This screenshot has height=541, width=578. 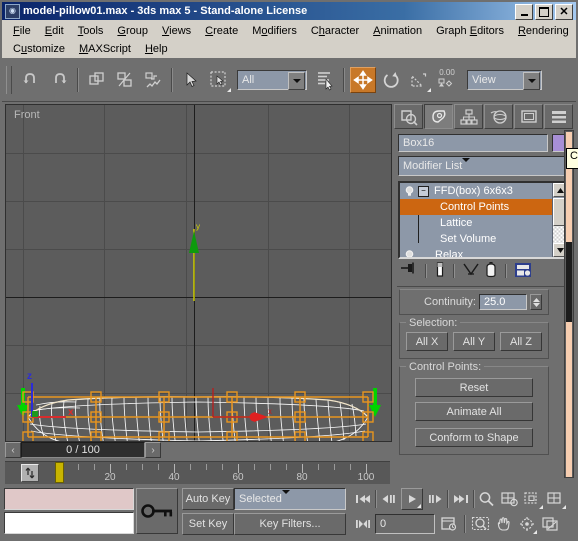 I want to click on select-and-rotate-icon, so click(x=391, y=80).